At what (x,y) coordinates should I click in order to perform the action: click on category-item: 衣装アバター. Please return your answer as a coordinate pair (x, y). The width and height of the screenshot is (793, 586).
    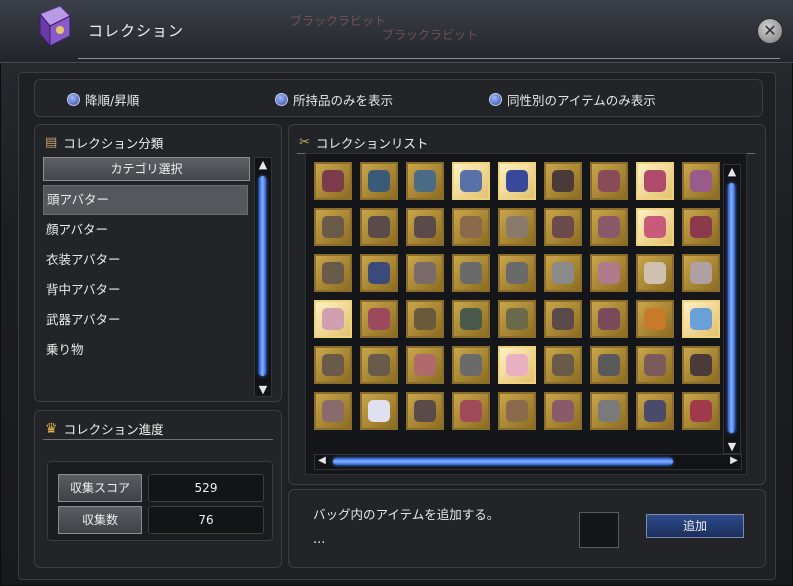
    Looking at the image, I should click on (145, 260).